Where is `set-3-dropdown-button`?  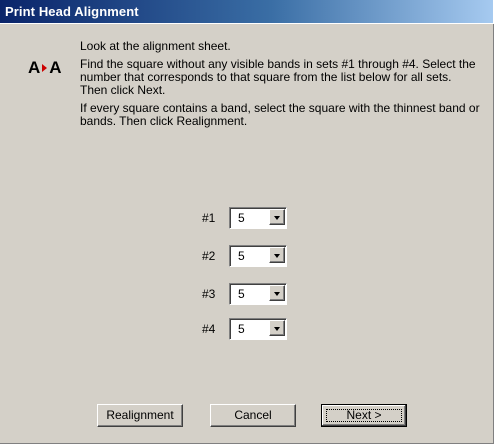
set-3-dropdown-button is located at coordinates (277, 293).